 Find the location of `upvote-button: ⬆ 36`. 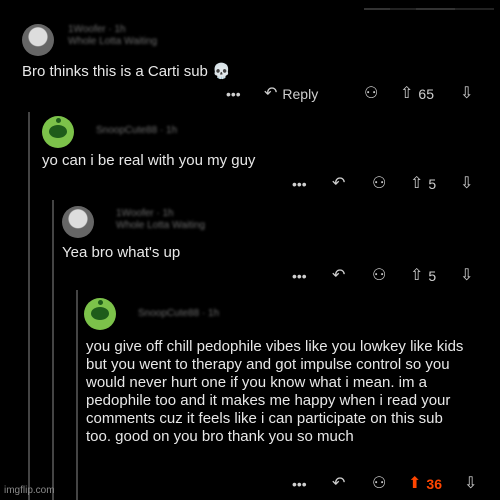

upvote-button: ⬆ 36 is located at coordinates (425, 484).